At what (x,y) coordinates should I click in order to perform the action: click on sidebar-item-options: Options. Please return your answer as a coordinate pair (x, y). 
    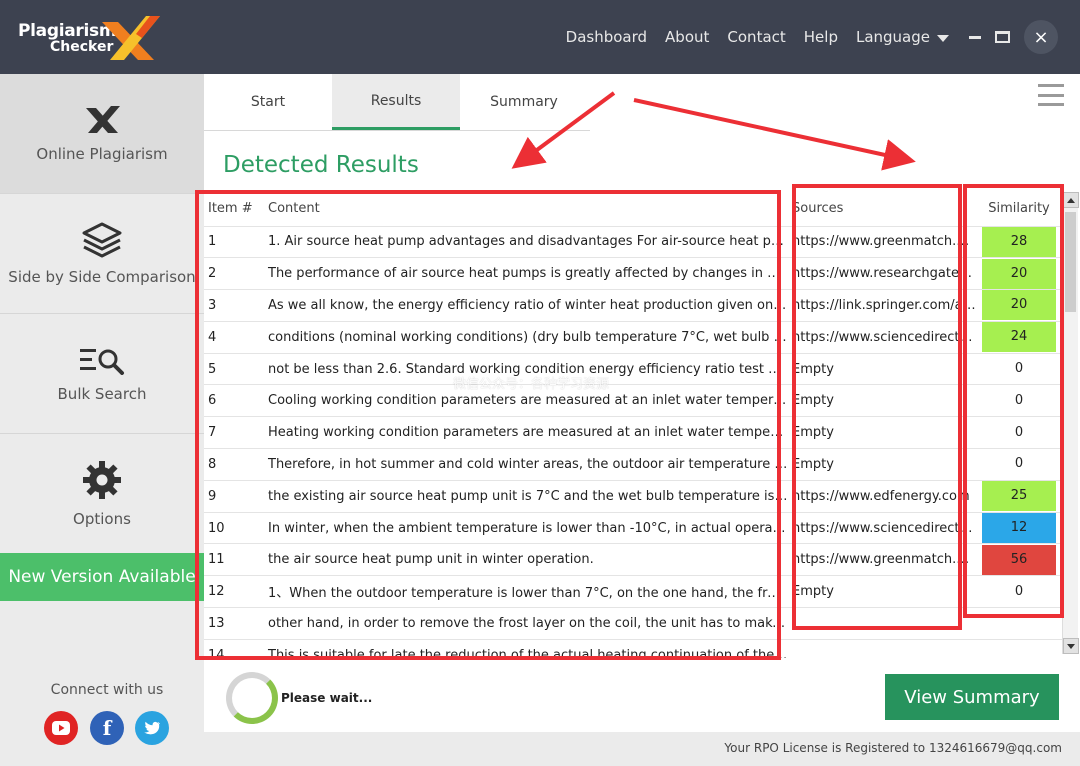
    Looking at the image, I should click on (102, 494).